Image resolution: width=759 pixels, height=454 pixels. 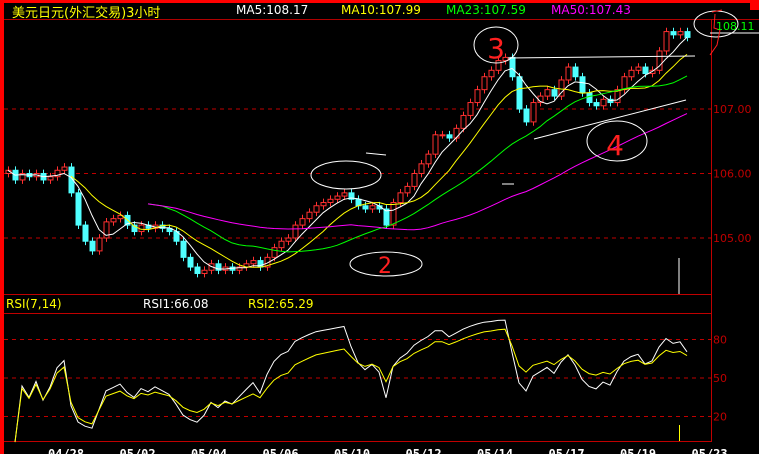 What do you see at coordinates (710, 450) in the screenshot?
I see `date-tick-label: 05/23` at bounding box center [710, 450].